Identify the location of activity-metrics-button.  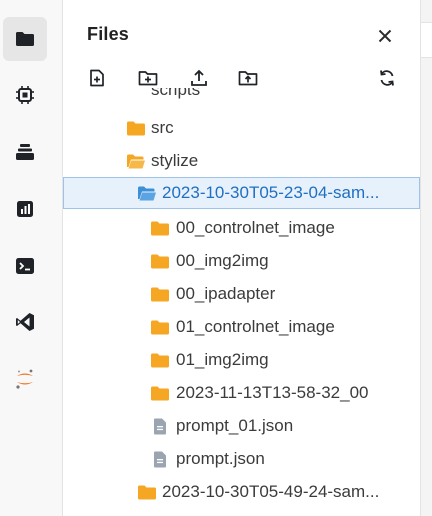
(25, 209).